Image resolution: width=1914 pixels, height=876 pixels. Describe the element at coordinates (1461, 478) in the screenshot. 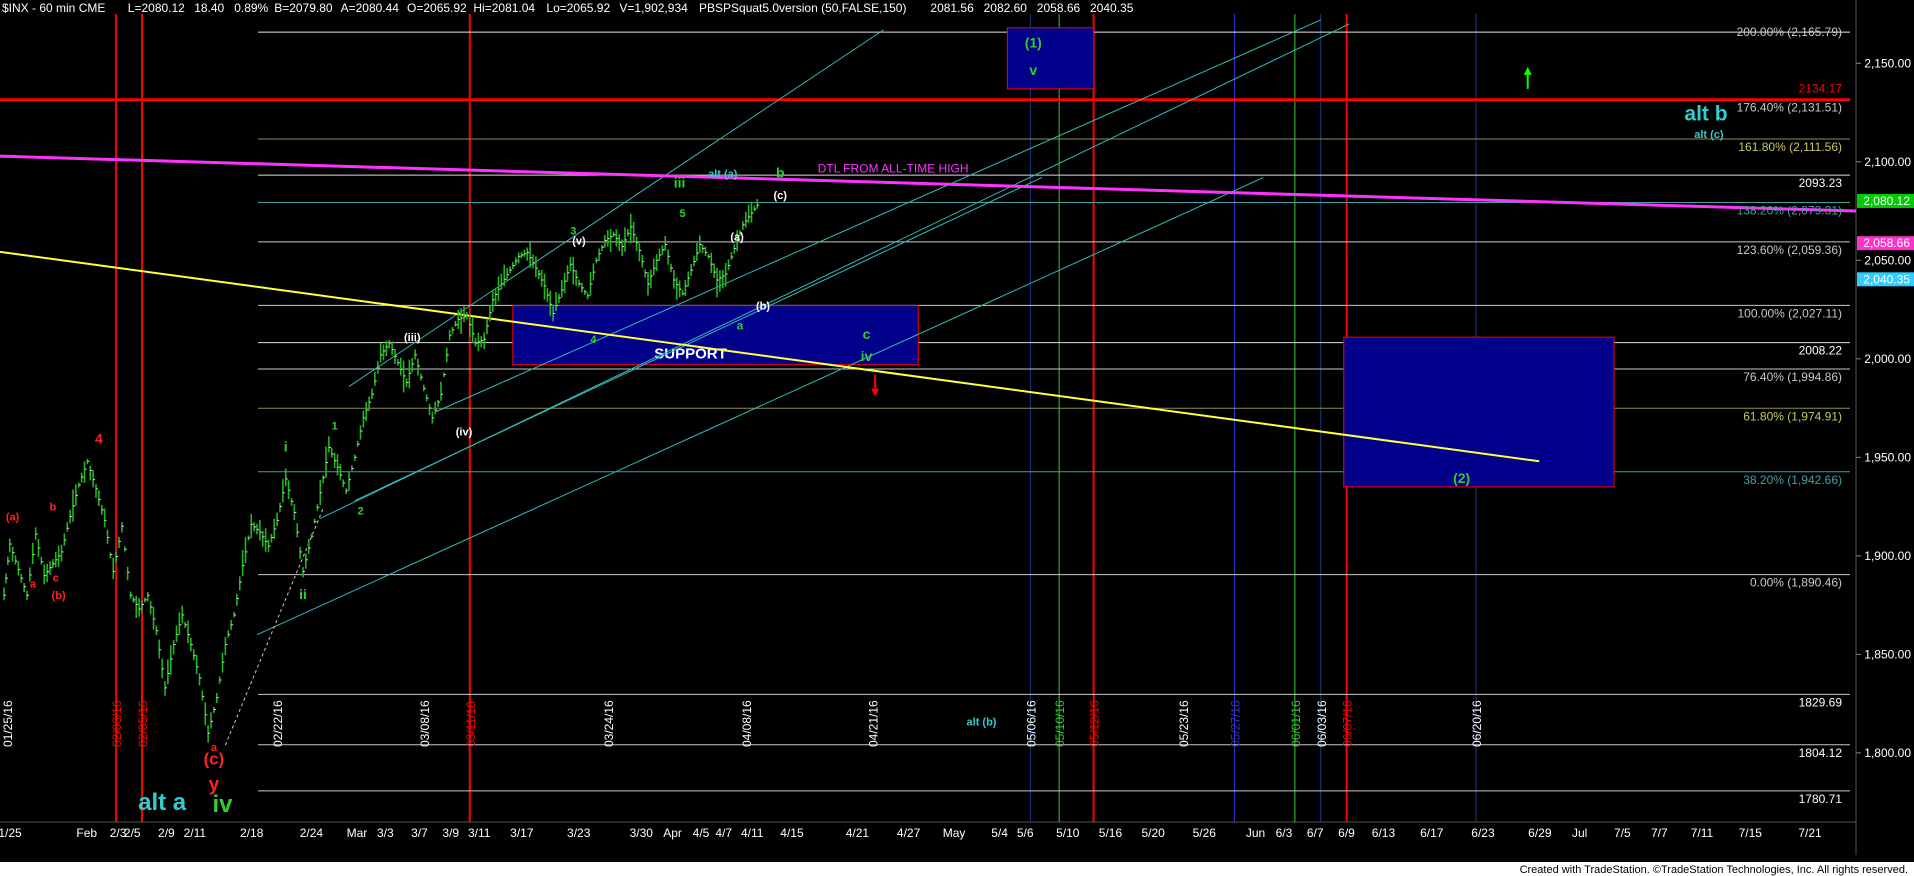

I see `wave-label-34: (2)` at that location.